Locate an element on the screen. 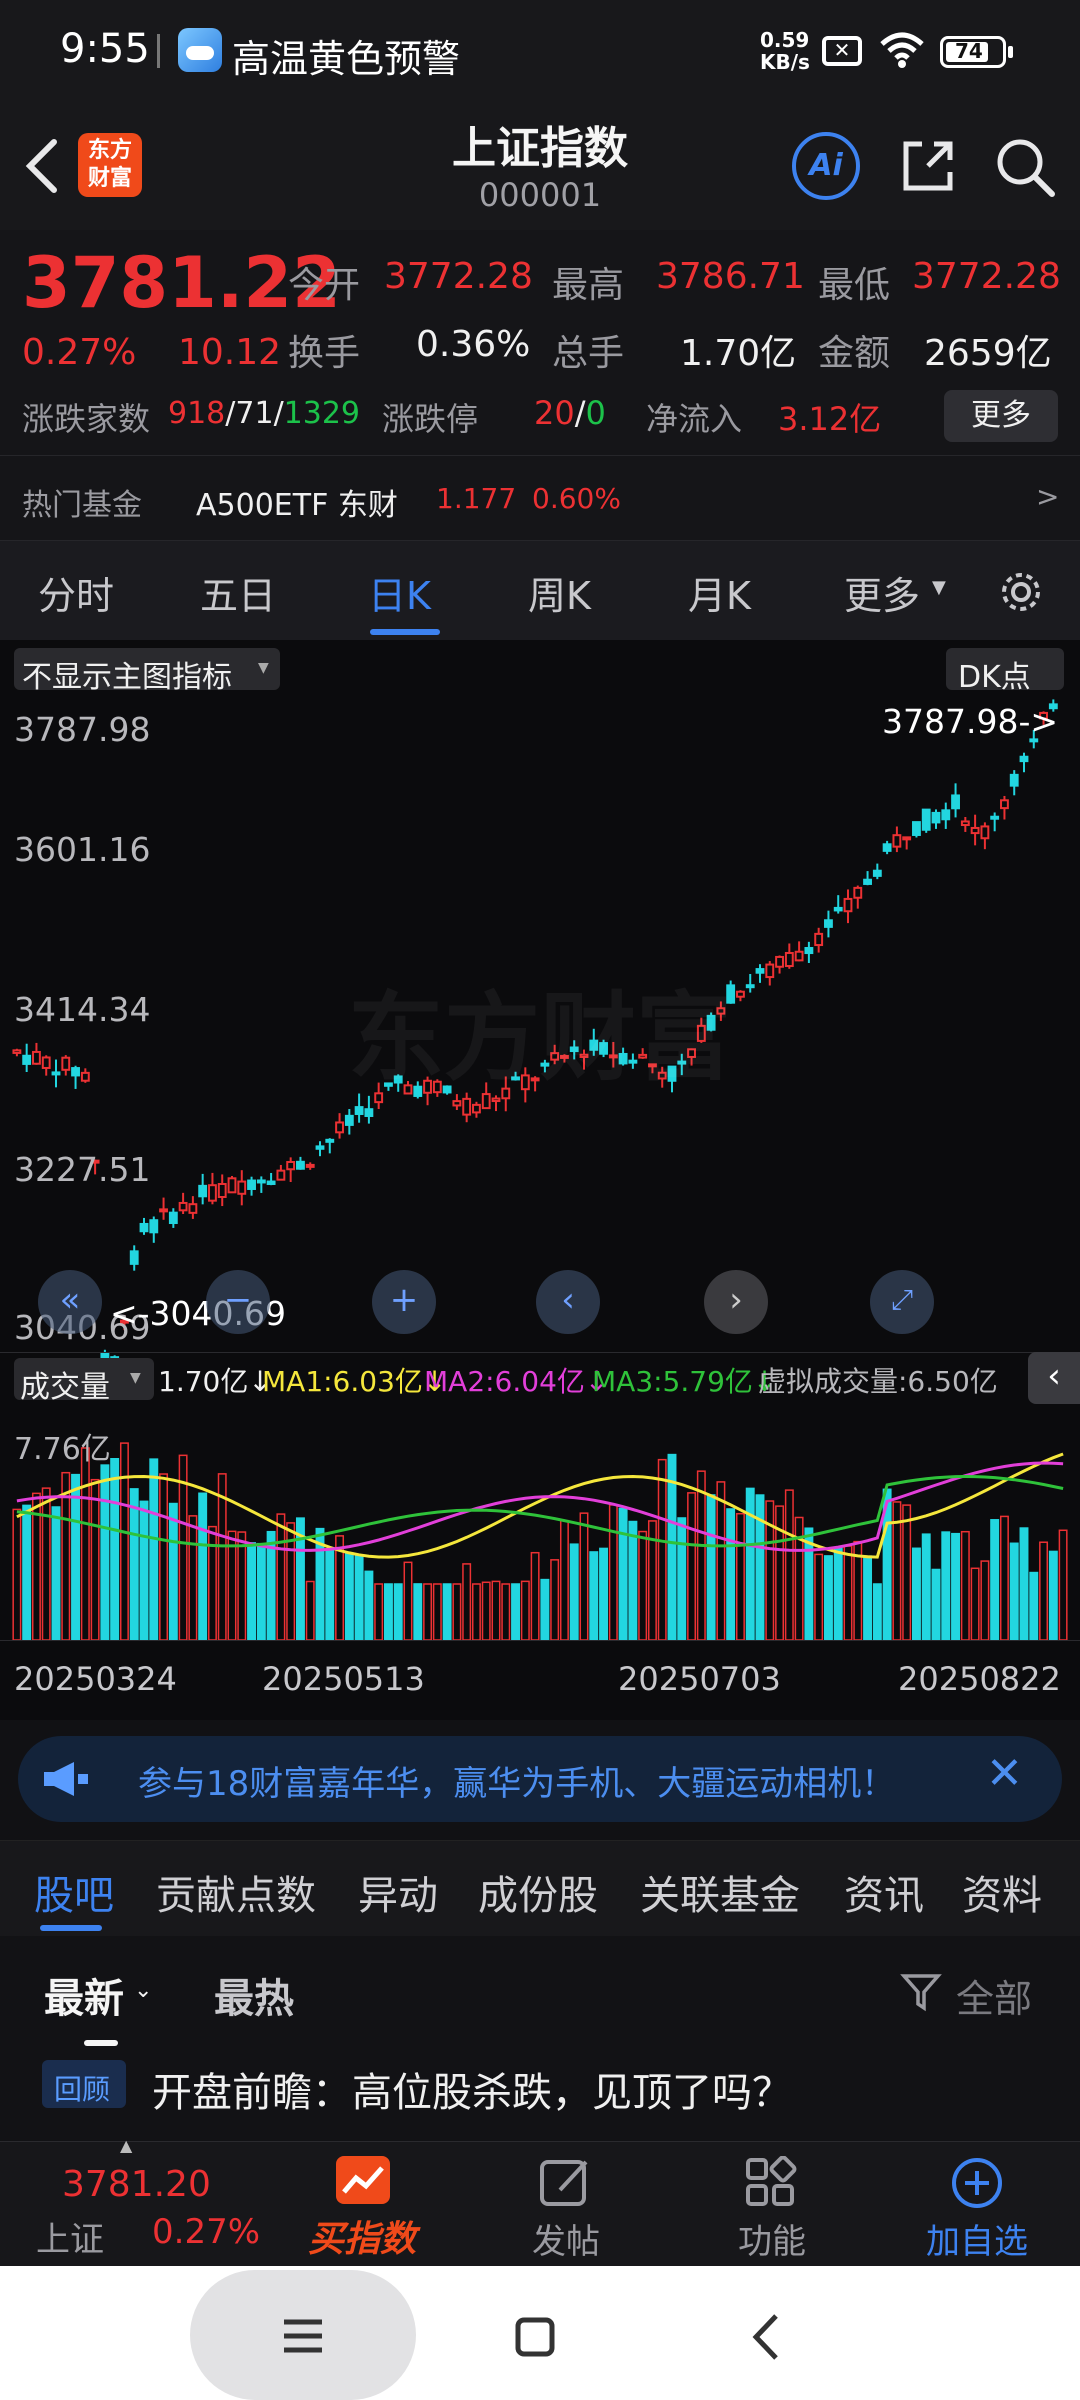 Image resolution: width=1080 pixels, height=2400 pixels. tab-more: 更多 is located at coordinates (882, 592).